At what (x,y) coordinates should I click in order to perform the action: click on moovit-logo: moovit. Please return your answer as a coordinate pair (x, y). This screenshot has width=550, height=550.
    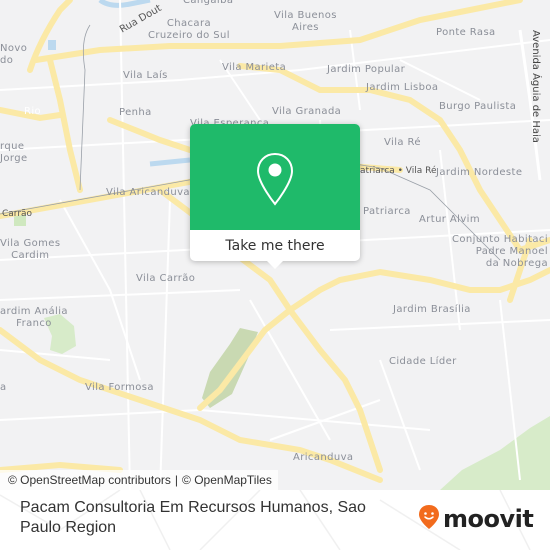
    Looking at the image, I should click on (476, 519).